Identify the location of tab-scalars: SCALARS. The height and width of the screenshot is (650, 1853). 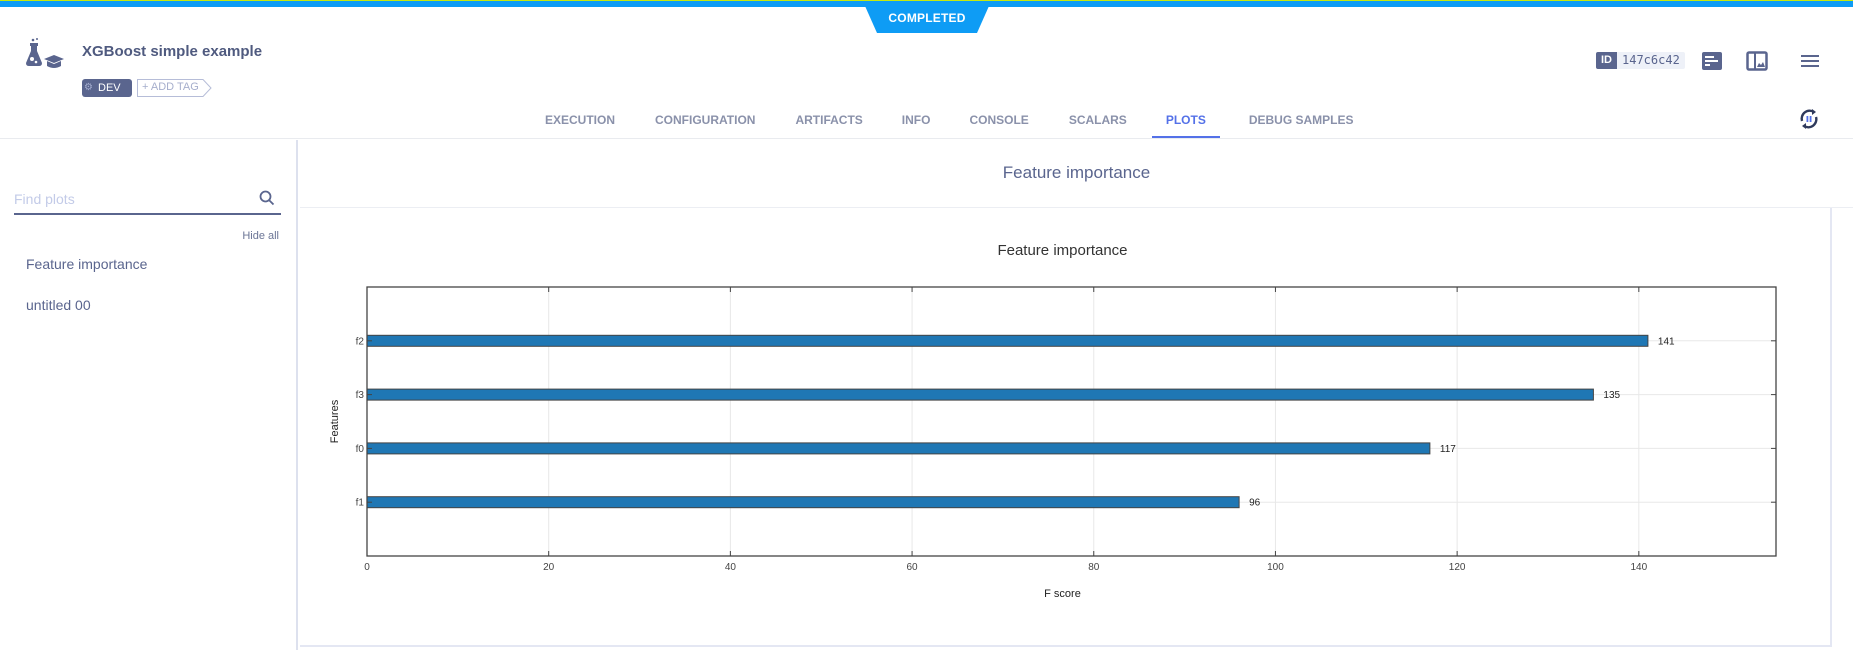
(1098, 119).